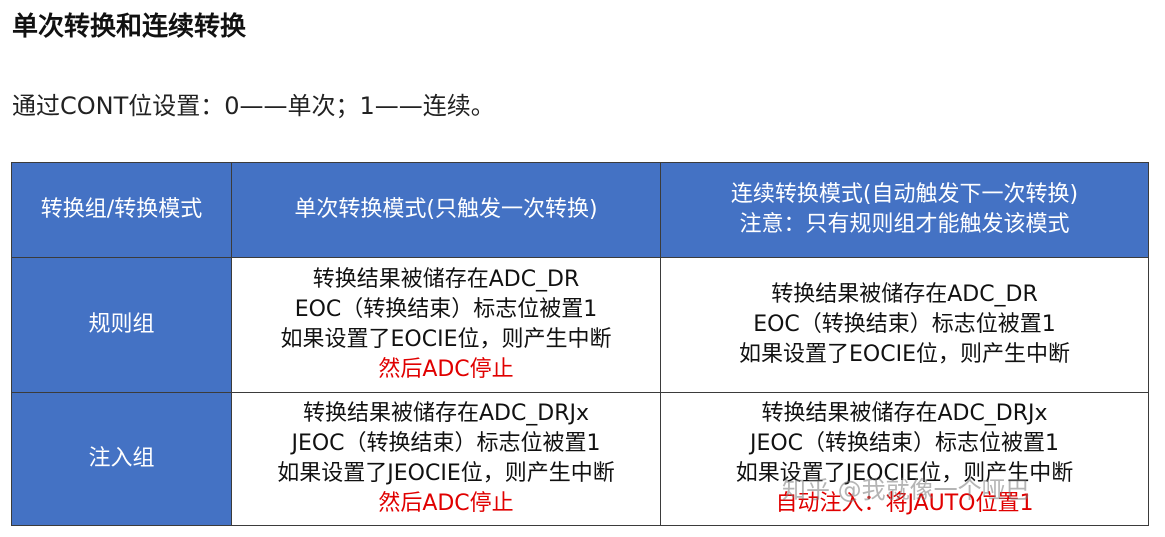 The height and width of the screenshot is (537, 1165). I want to click on header-line: 单次转换模式(只触发一次转换), so click(446, 209).